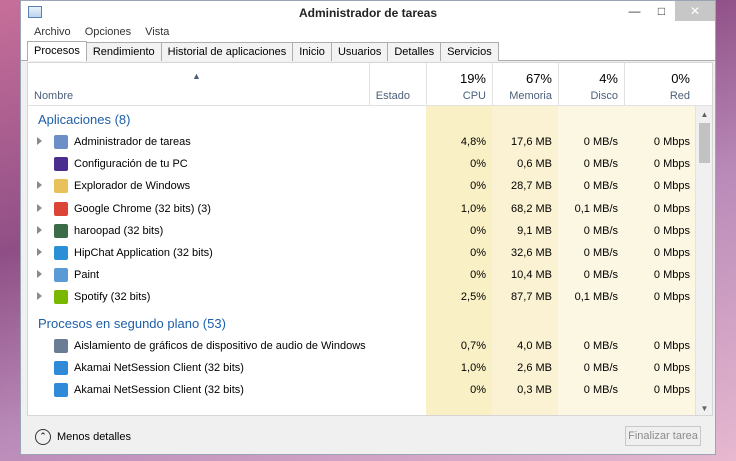  What do you see at coordinates (531, 275) in the screenshot?
I see `process-mem: 10,4 MB` at bounding box center [531, 275].